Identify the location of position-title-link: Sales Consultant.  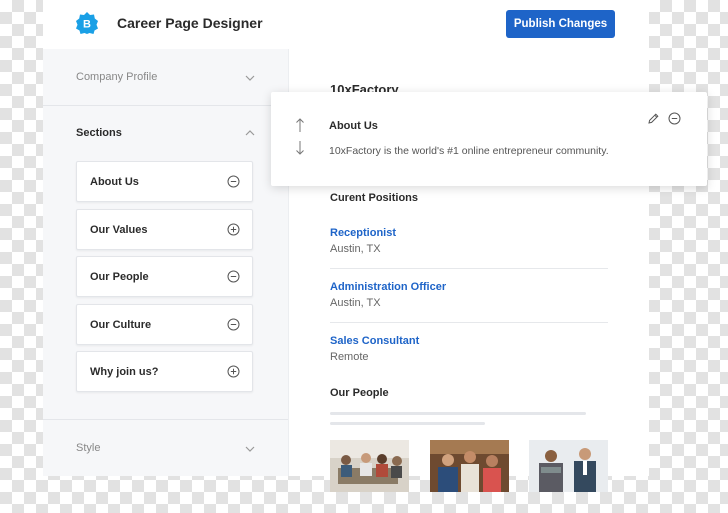
(374, 341).